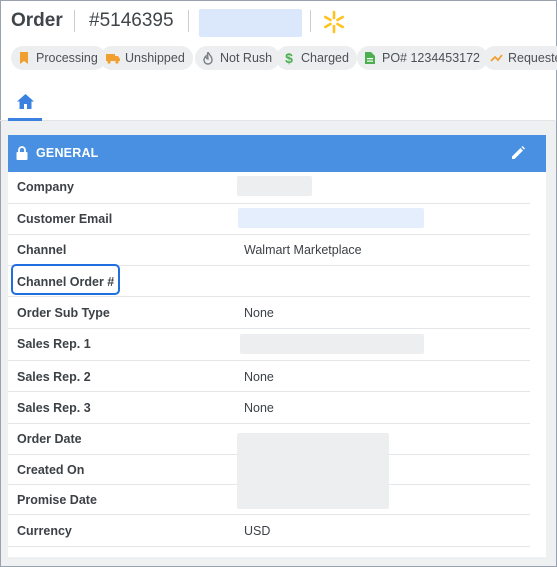 The image size is (557, 567). Describe the element at coordinates (155, 58) in the screenshot. I see `pill-label: Unshipped` at that location.